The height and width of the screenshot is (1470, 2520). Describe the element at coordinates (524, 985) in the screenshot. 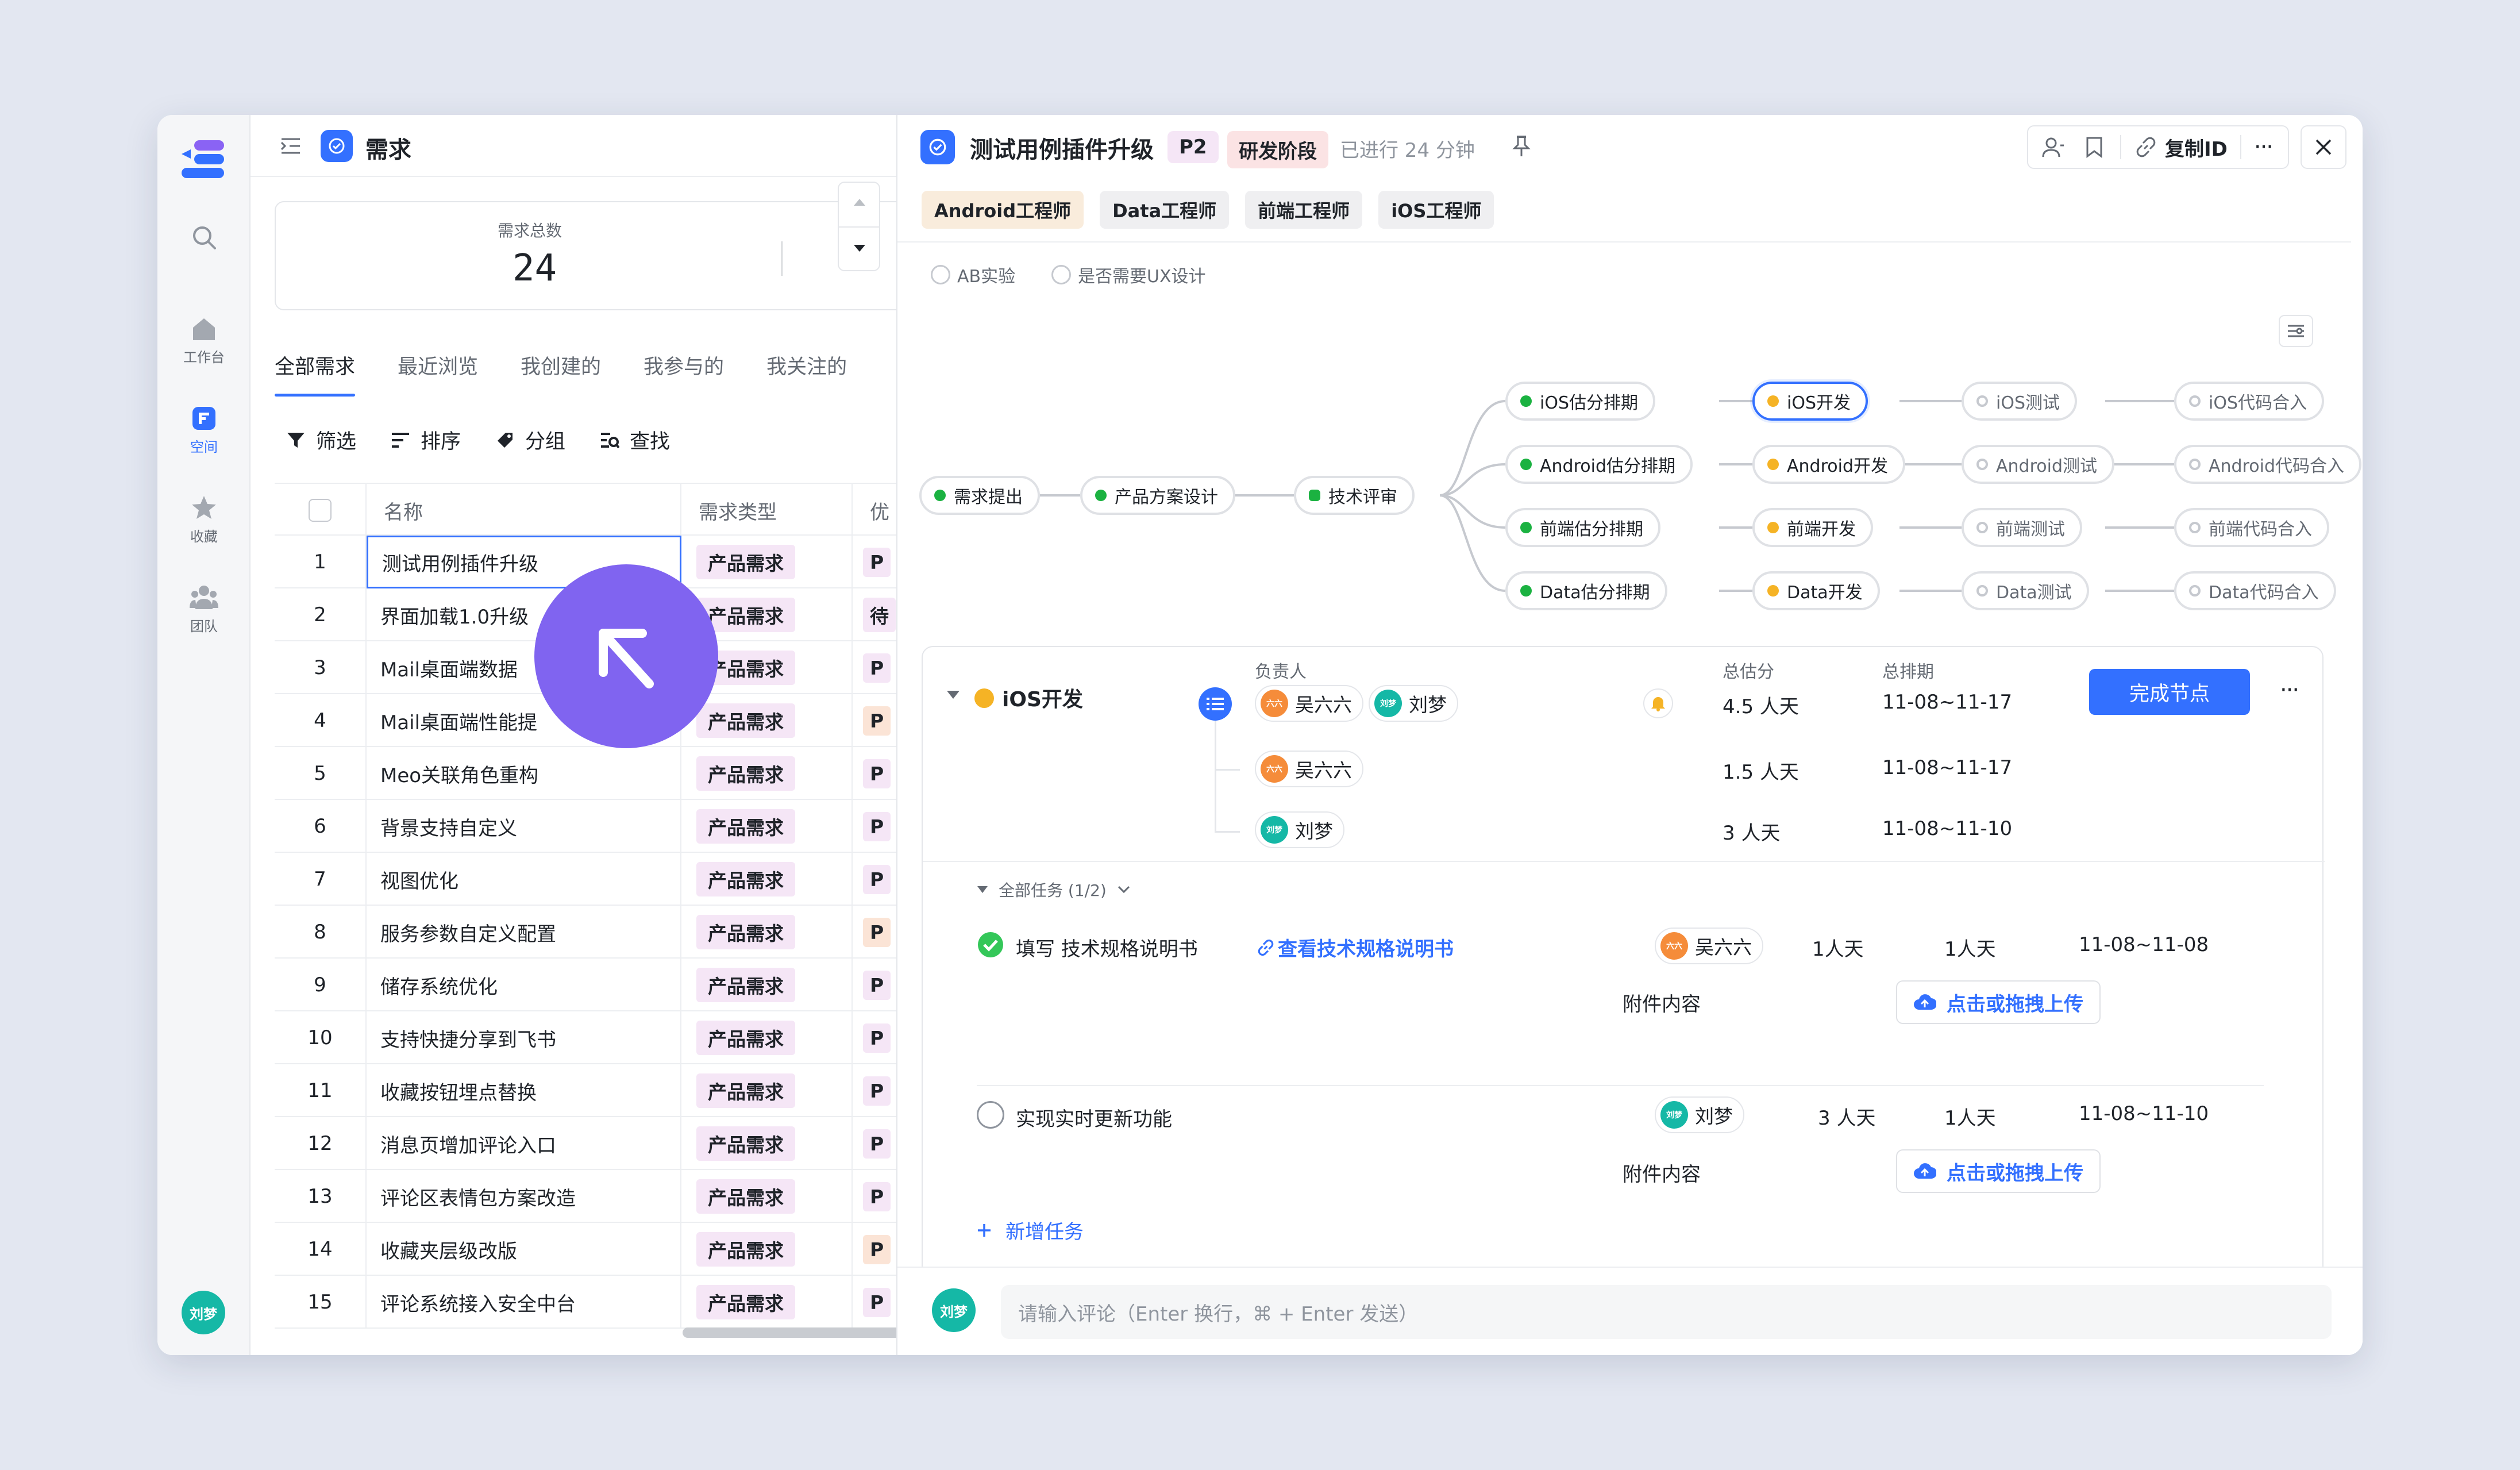

I see `row-name: 储存系统优化` at that location.